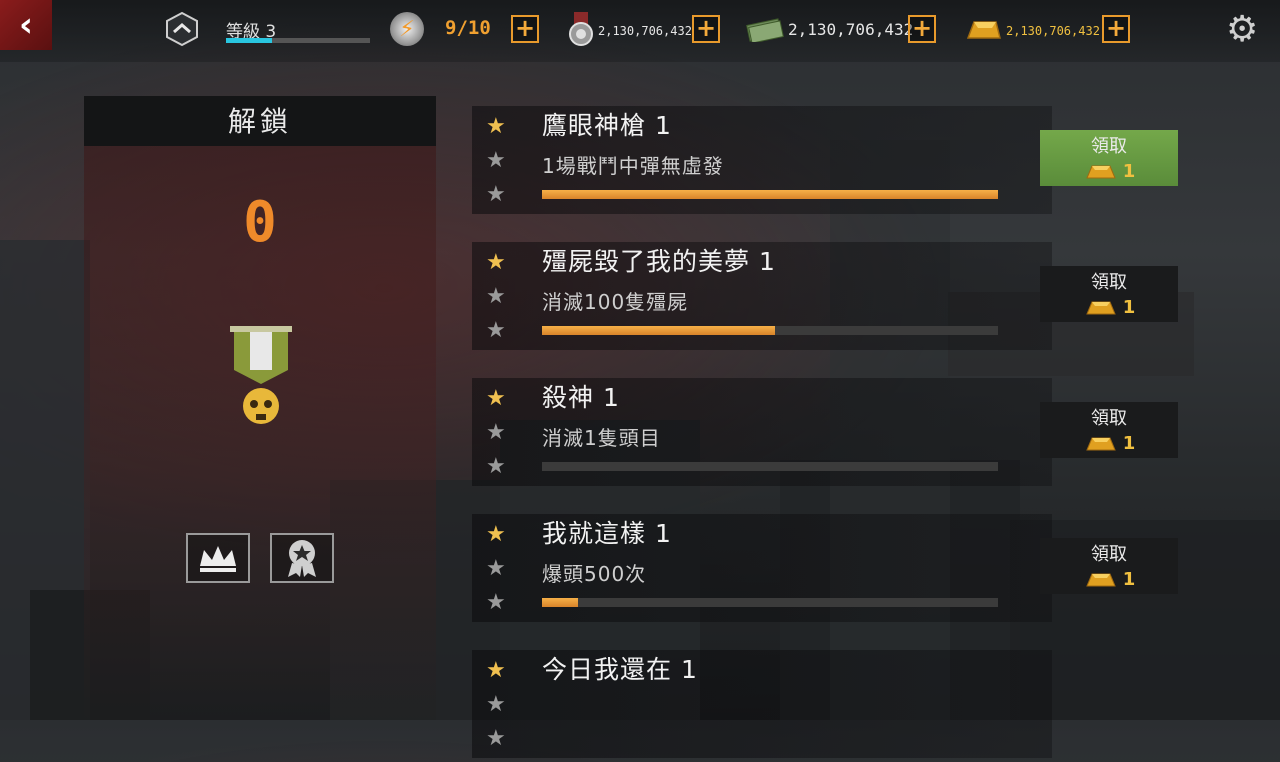 The width and height of the screenshot is (1280, 762). What do you see at coordinates (298, 40) in the screenshot?
I see `level-progress-bar` at bounding box center [298, 40].